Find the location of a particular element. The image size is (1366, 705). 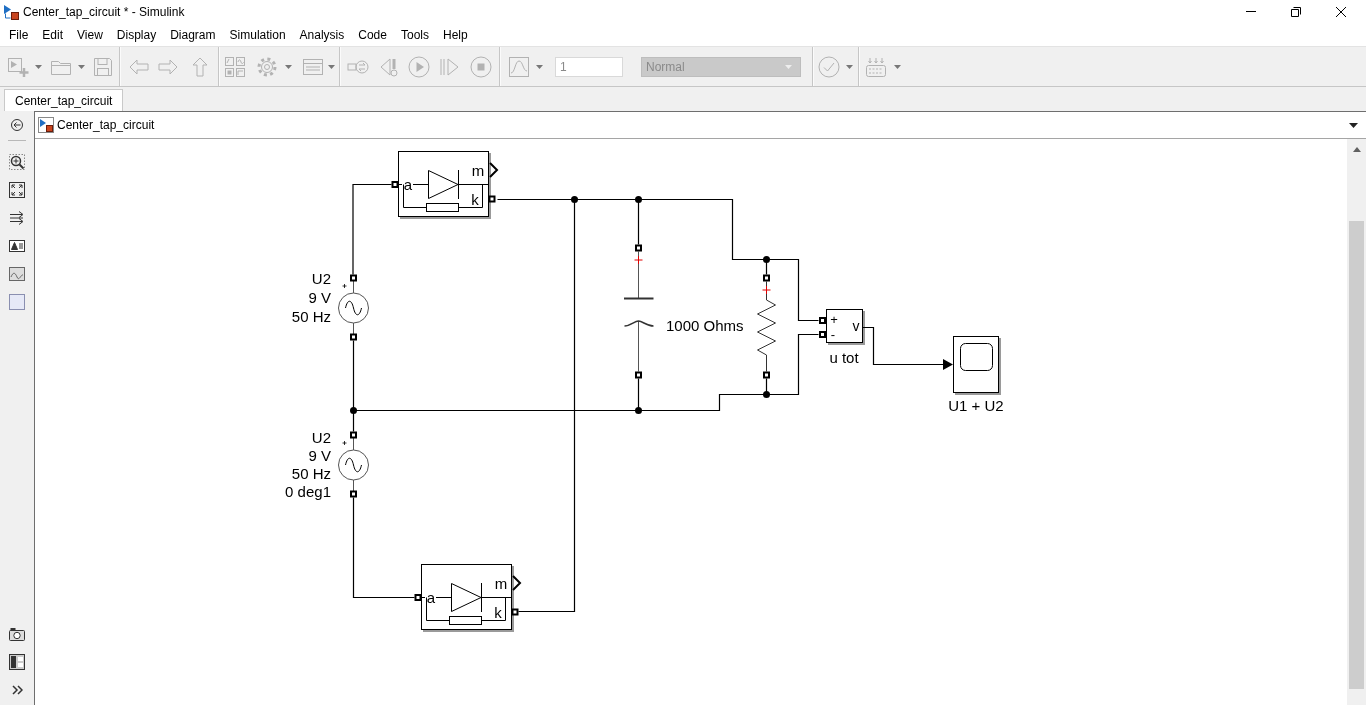

double-chevron-icon is located at coordinates (17, 690).